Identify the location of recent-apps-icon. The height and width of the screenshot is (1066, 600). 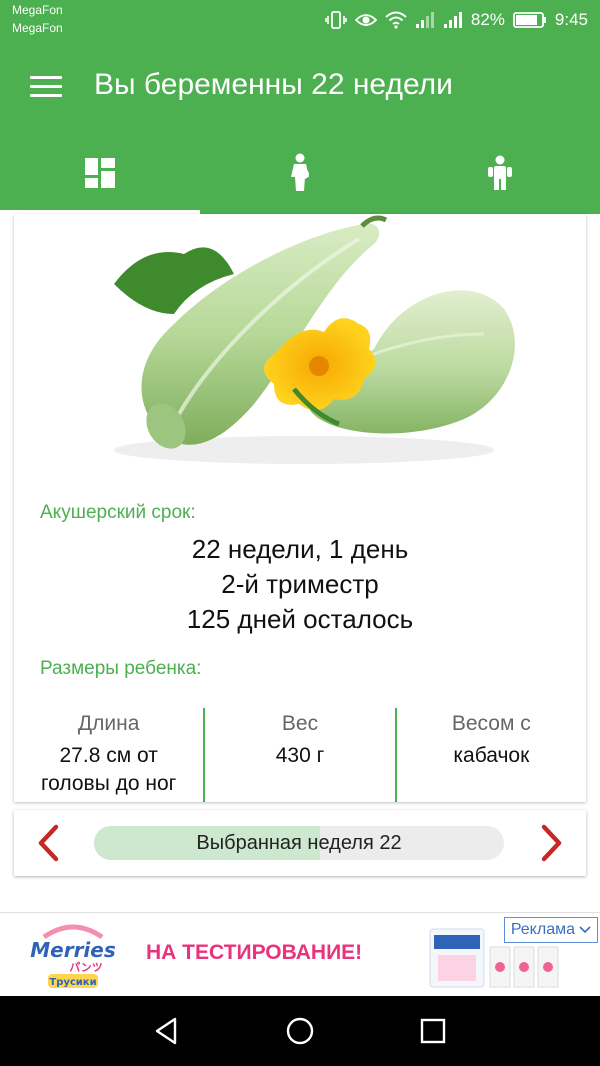
(433, 1031).